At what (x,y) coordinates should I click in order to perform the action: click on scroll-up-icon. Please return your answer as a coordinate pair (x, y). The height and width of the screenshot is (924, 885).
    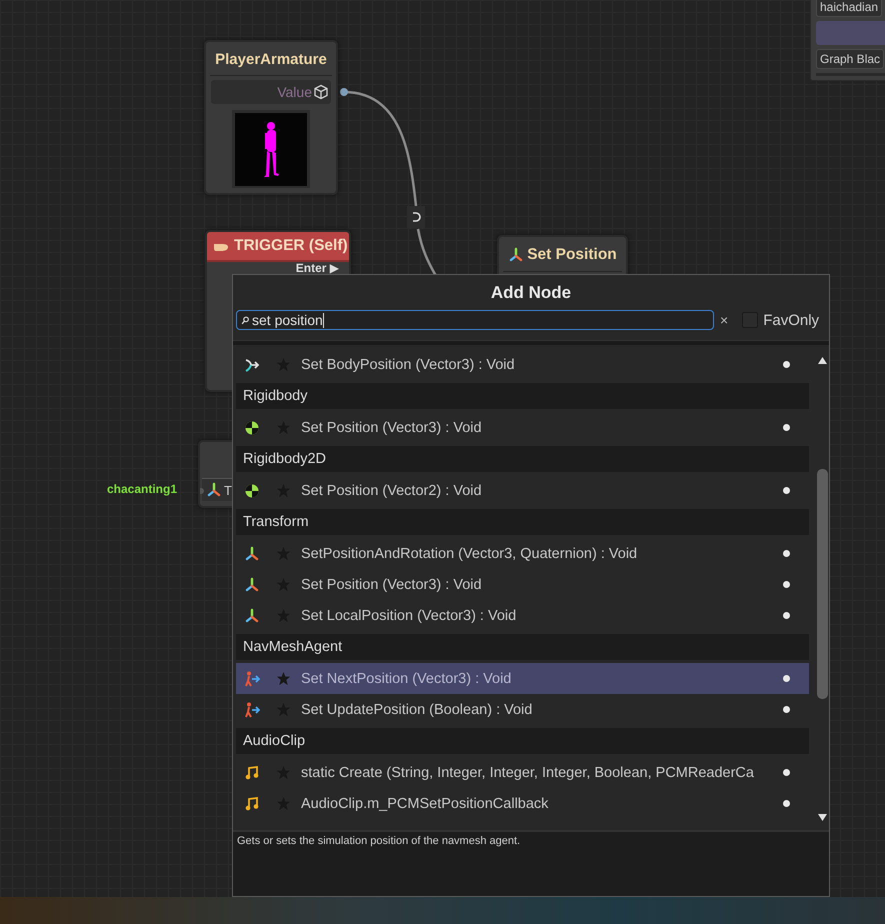
    Looking at the image, I should click on (823, 360).